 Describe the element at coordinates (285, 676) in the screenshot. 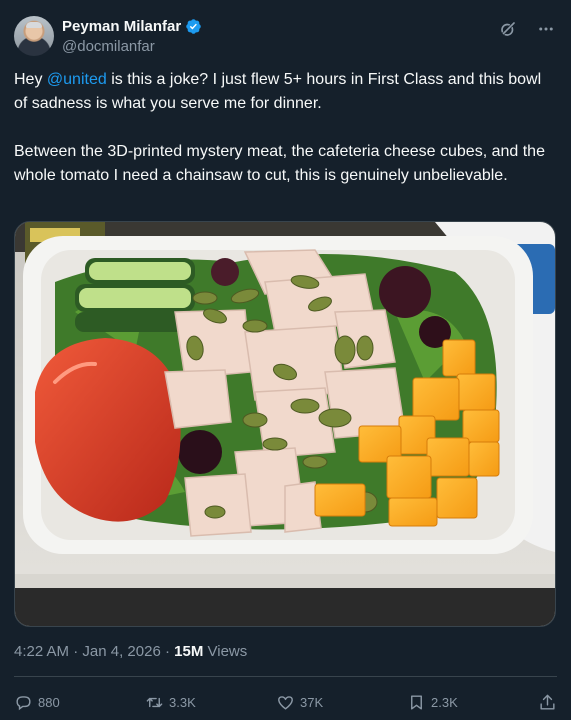

I see `divider` at that location.